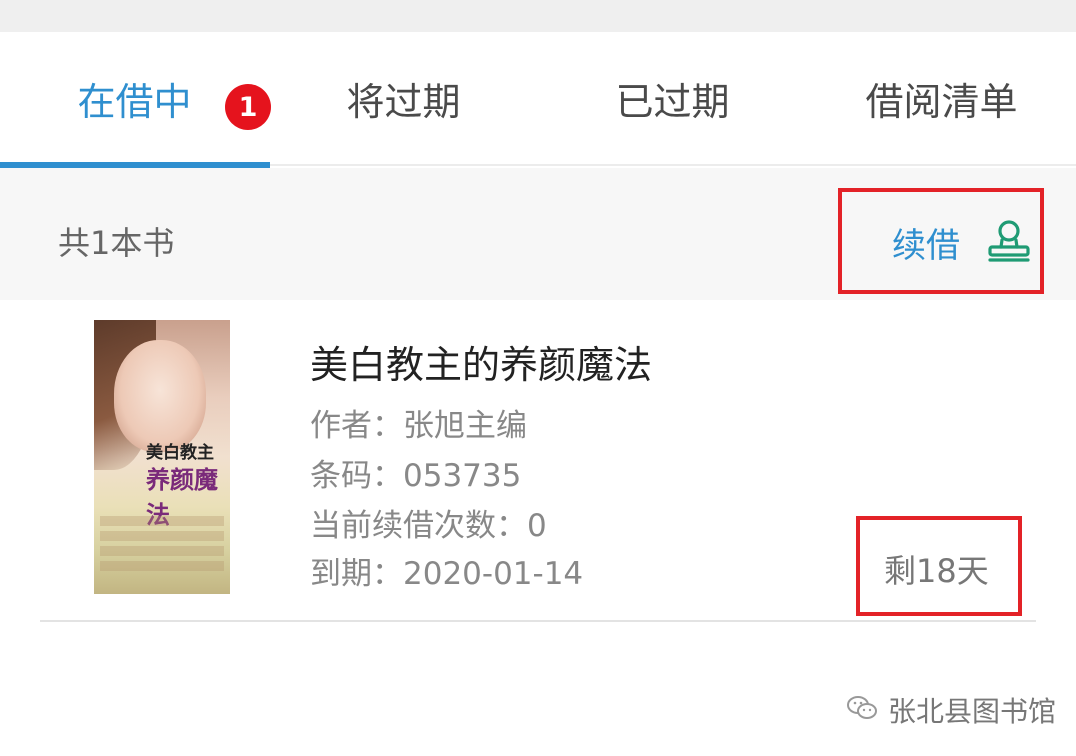 Image resolution: width=1076 pixels, height=756 pixels. What do you see at coordinates (936, 571) in the screenshot?
I see `remaining-days: 剩18天` at bounding box center [936, 571].